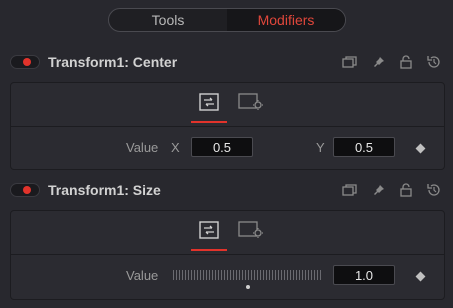 The image size is (453, 308). Describe the element at coordinates (364, 275) in the screenshot. I see `size-value-field: 1.0` at that location.